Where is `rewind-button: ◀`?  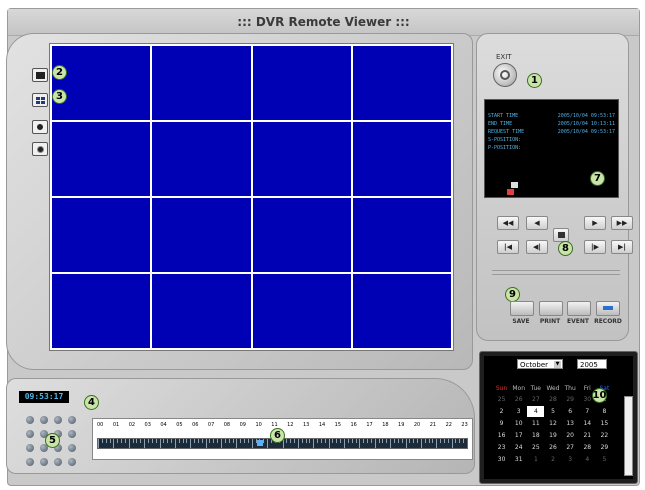 rewind-button: ◀ is located at coordinates (537, 223).